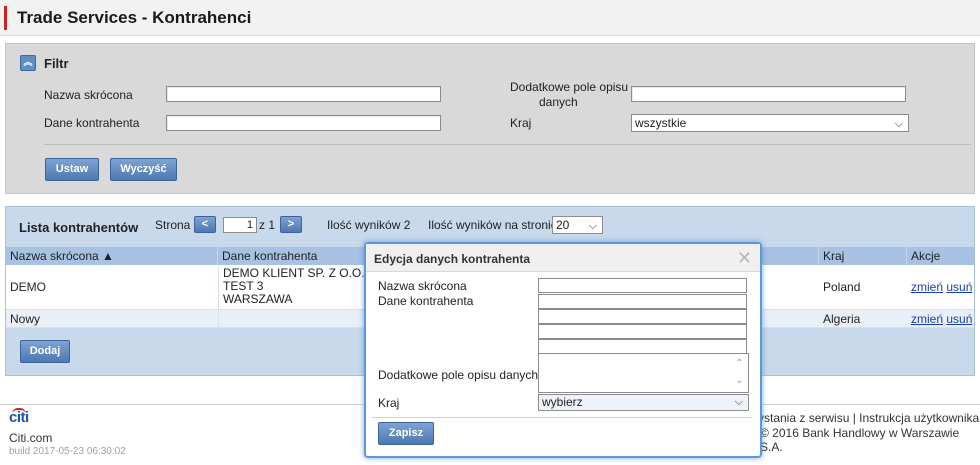 The width and height of the screenshot is (980, 465). What do you see at coordinates (926, 256) in the screenshot?
I see `column-header-actions: Akcje` at bounding box center [926, 256].